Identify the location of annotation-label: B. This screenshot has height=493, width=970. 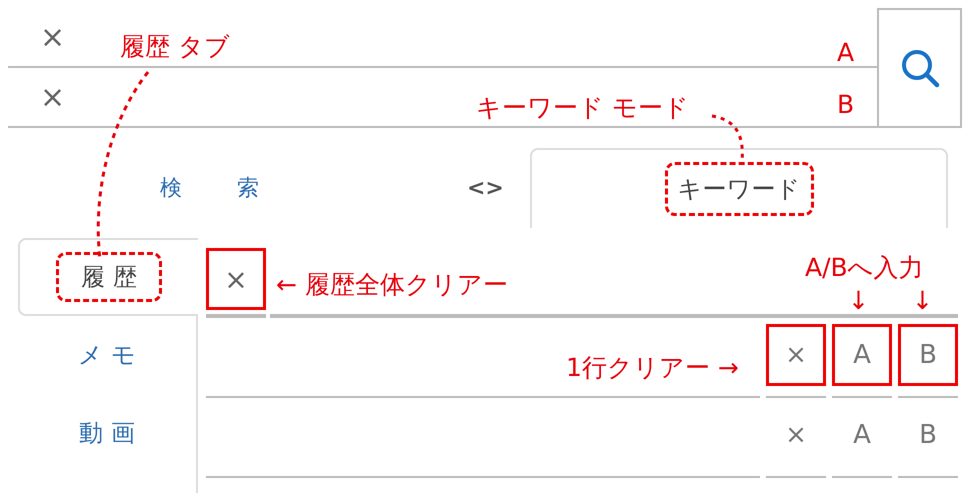
(845, 105).